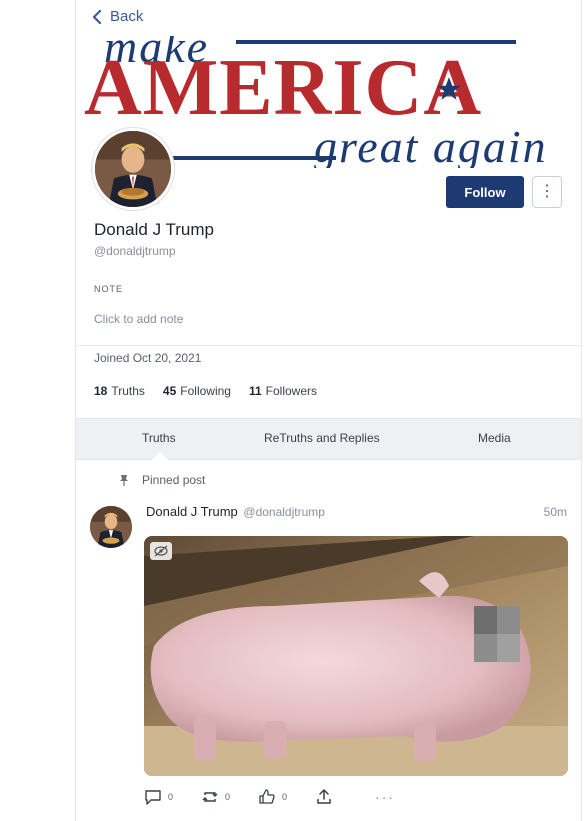 The image size is (587, 821). I want to click on speech-bubble-icon, so click(153, 797).